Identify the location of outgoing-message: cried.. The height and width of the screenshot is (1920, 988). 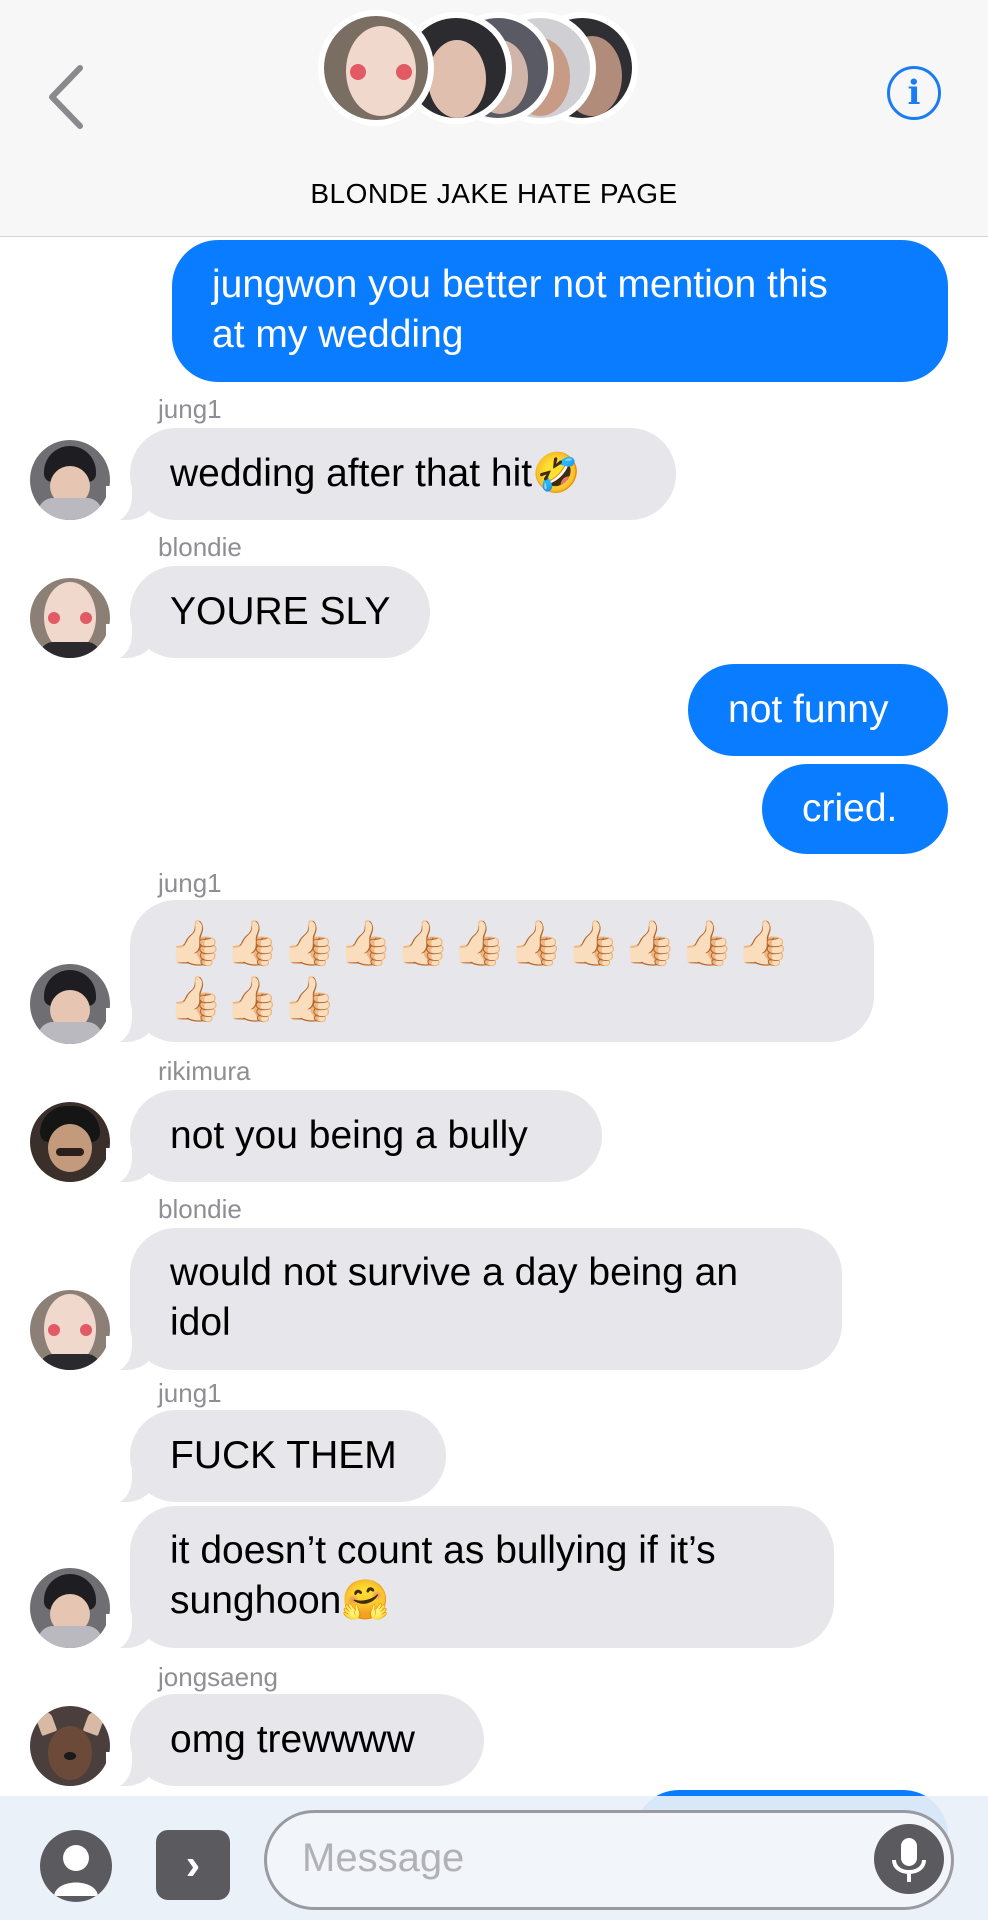
(855, 809).